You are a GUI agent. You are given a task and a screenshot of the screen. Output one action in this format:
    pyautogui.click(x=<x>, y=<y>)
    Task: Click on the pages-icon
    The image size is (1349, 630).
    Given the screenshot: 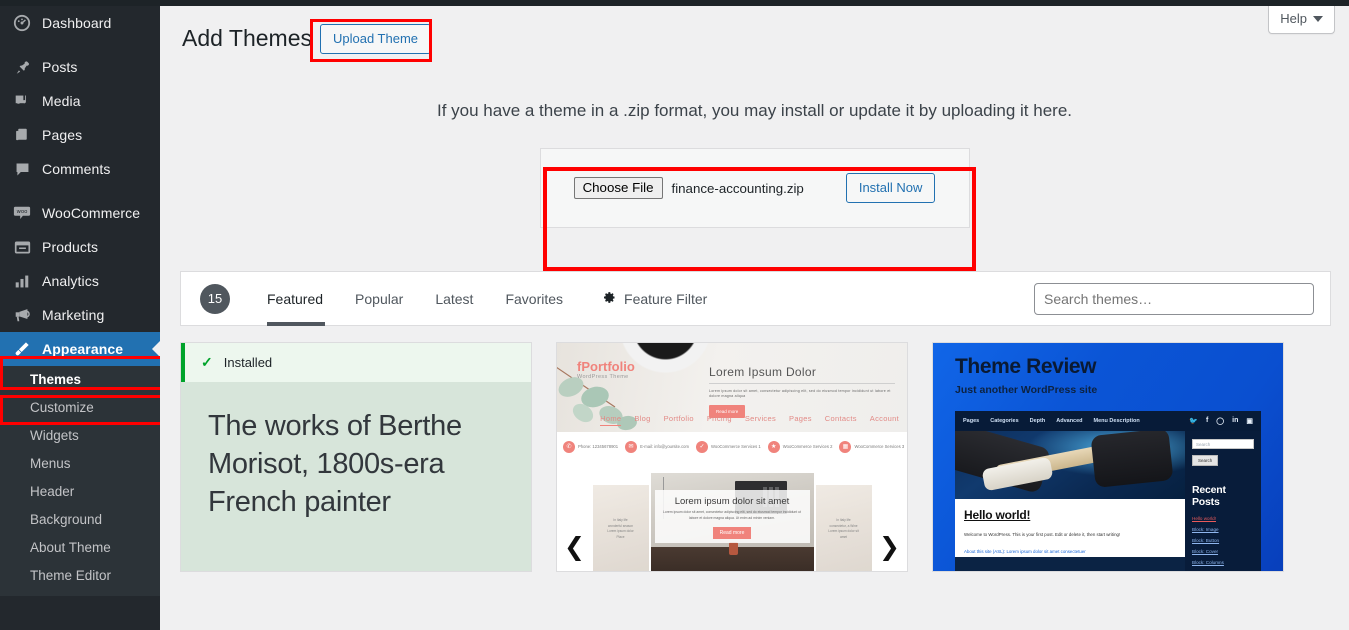 What is the action you would take?
    pyautogui.click(x=22, y=135)
    